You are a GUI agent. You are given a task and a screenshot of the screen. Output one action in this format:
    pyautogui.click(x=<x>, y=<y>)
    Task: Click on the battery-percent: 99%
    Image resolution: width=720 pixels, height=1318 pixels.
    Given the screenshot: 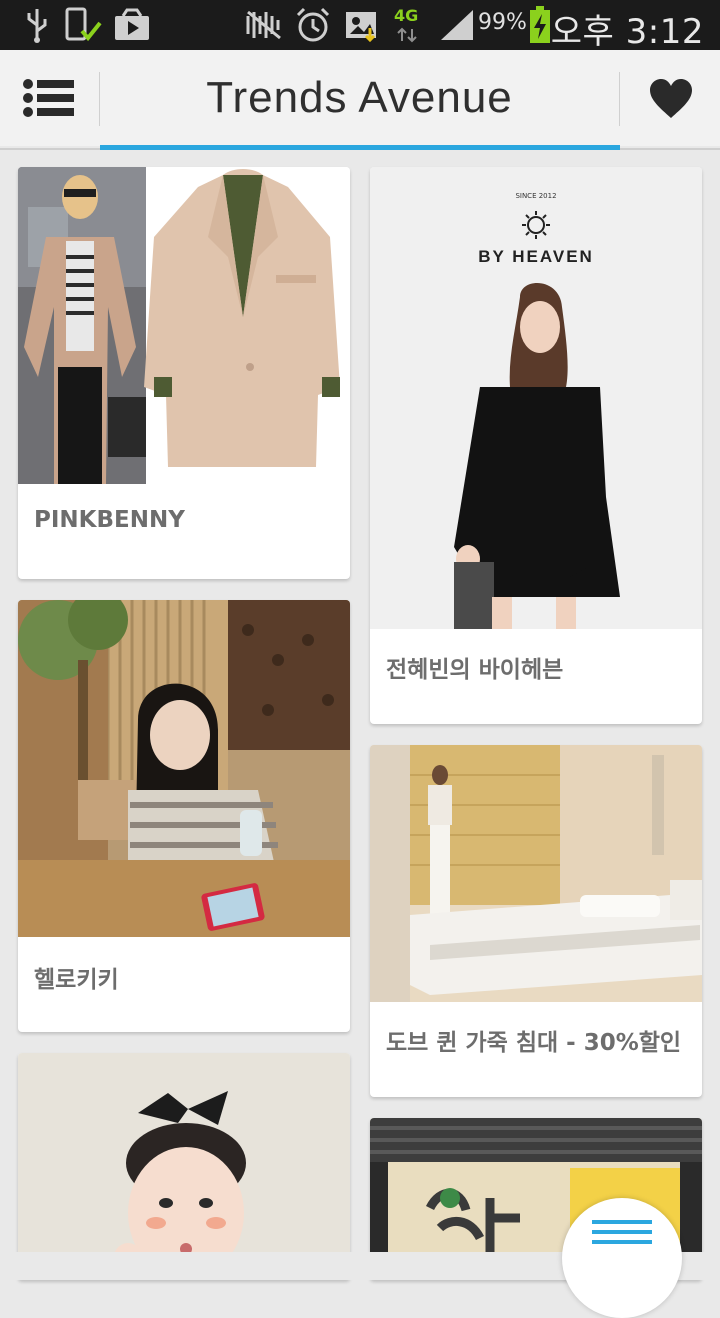 What is the action you would take?
    pyautogui.click(x=502, y=22)
    